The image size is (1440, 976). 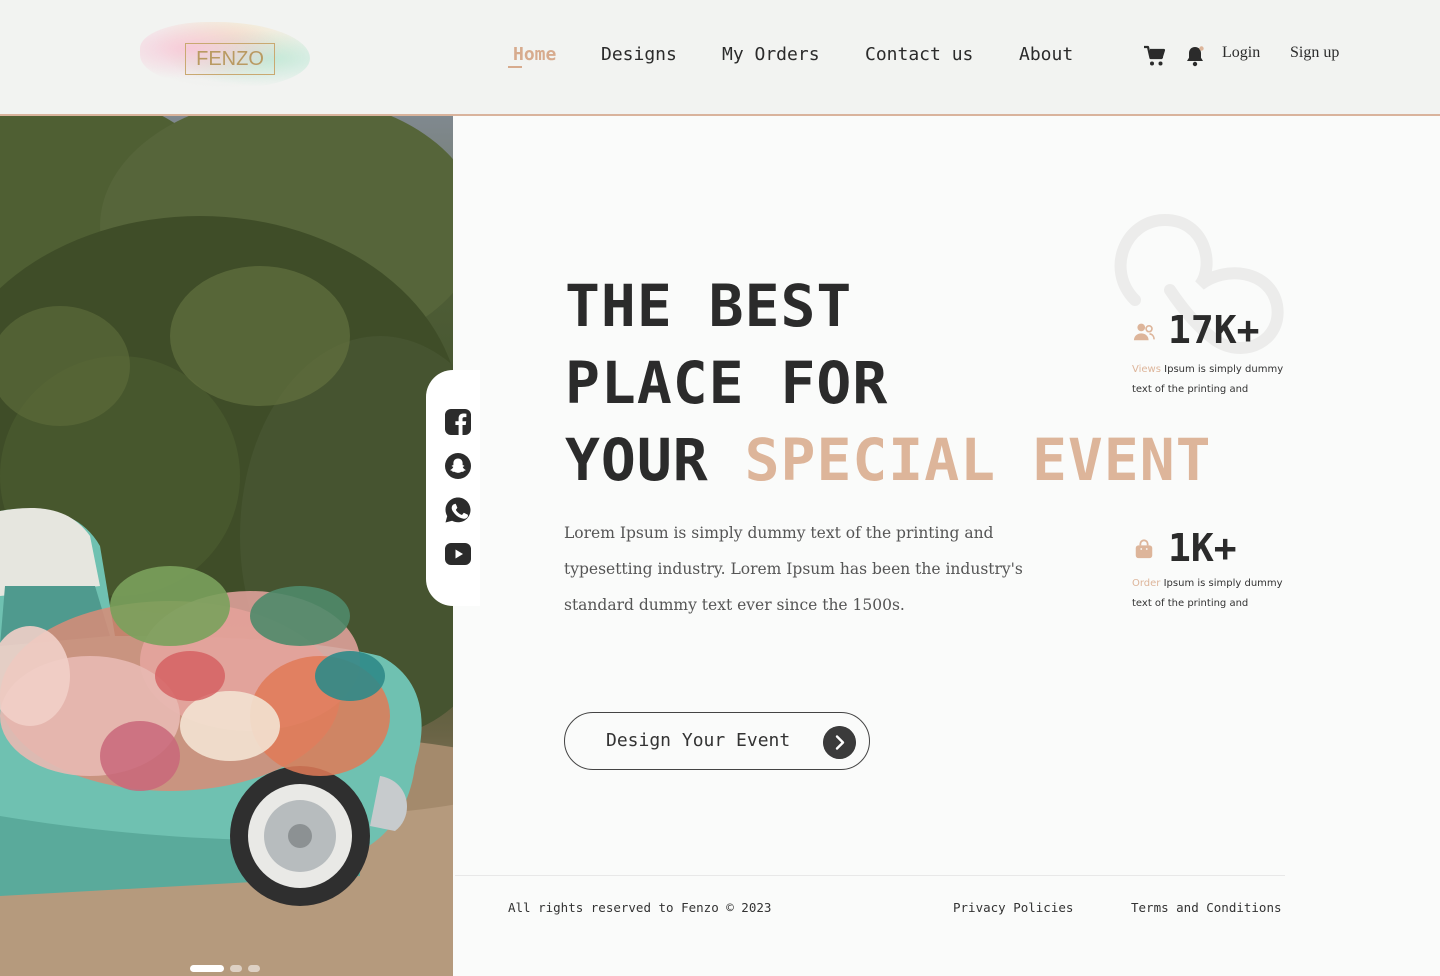 What do you see at coordinates (1314, 53) in the screenshot?
I see `signup-link: Sign up` at bounding box center [1314, 53].